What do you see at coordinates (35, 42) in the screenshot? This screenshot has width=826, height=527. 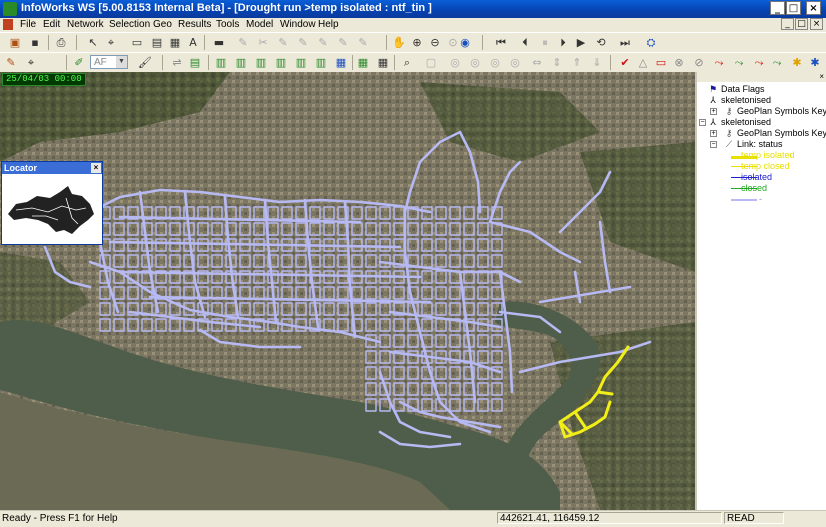 I see `save-icon: ▪` at bounding box center [35, 42].